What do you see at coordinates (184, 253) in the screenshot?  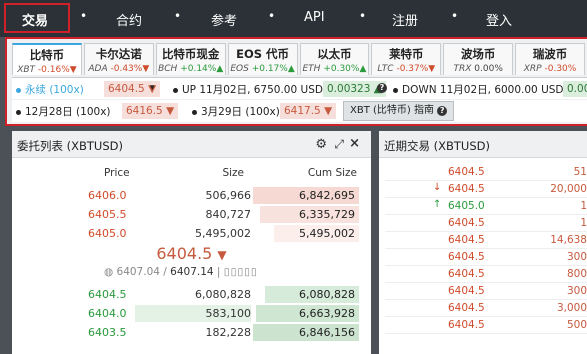 I see `last-price-value: 6404.5` at bounding box center [184, 253].